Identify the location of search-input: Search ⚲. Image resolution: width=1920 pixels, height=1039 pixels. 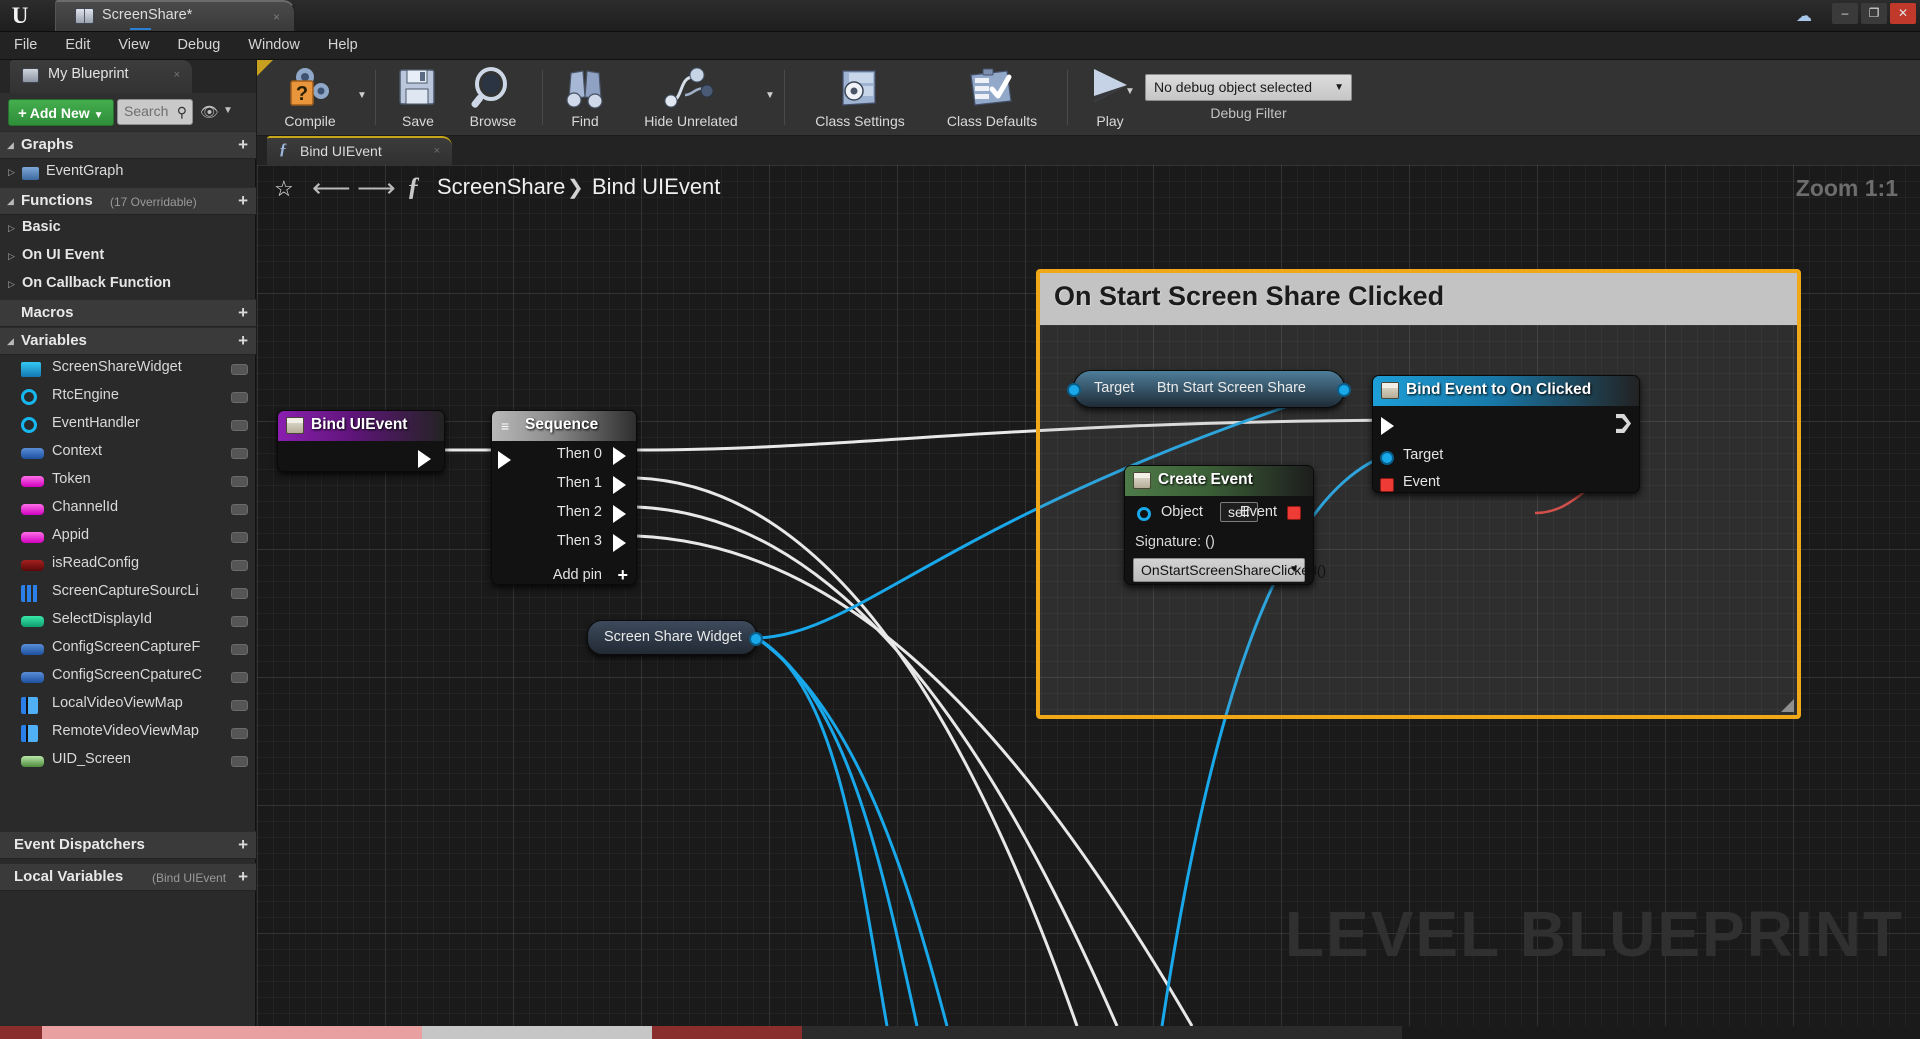
(155, 112).